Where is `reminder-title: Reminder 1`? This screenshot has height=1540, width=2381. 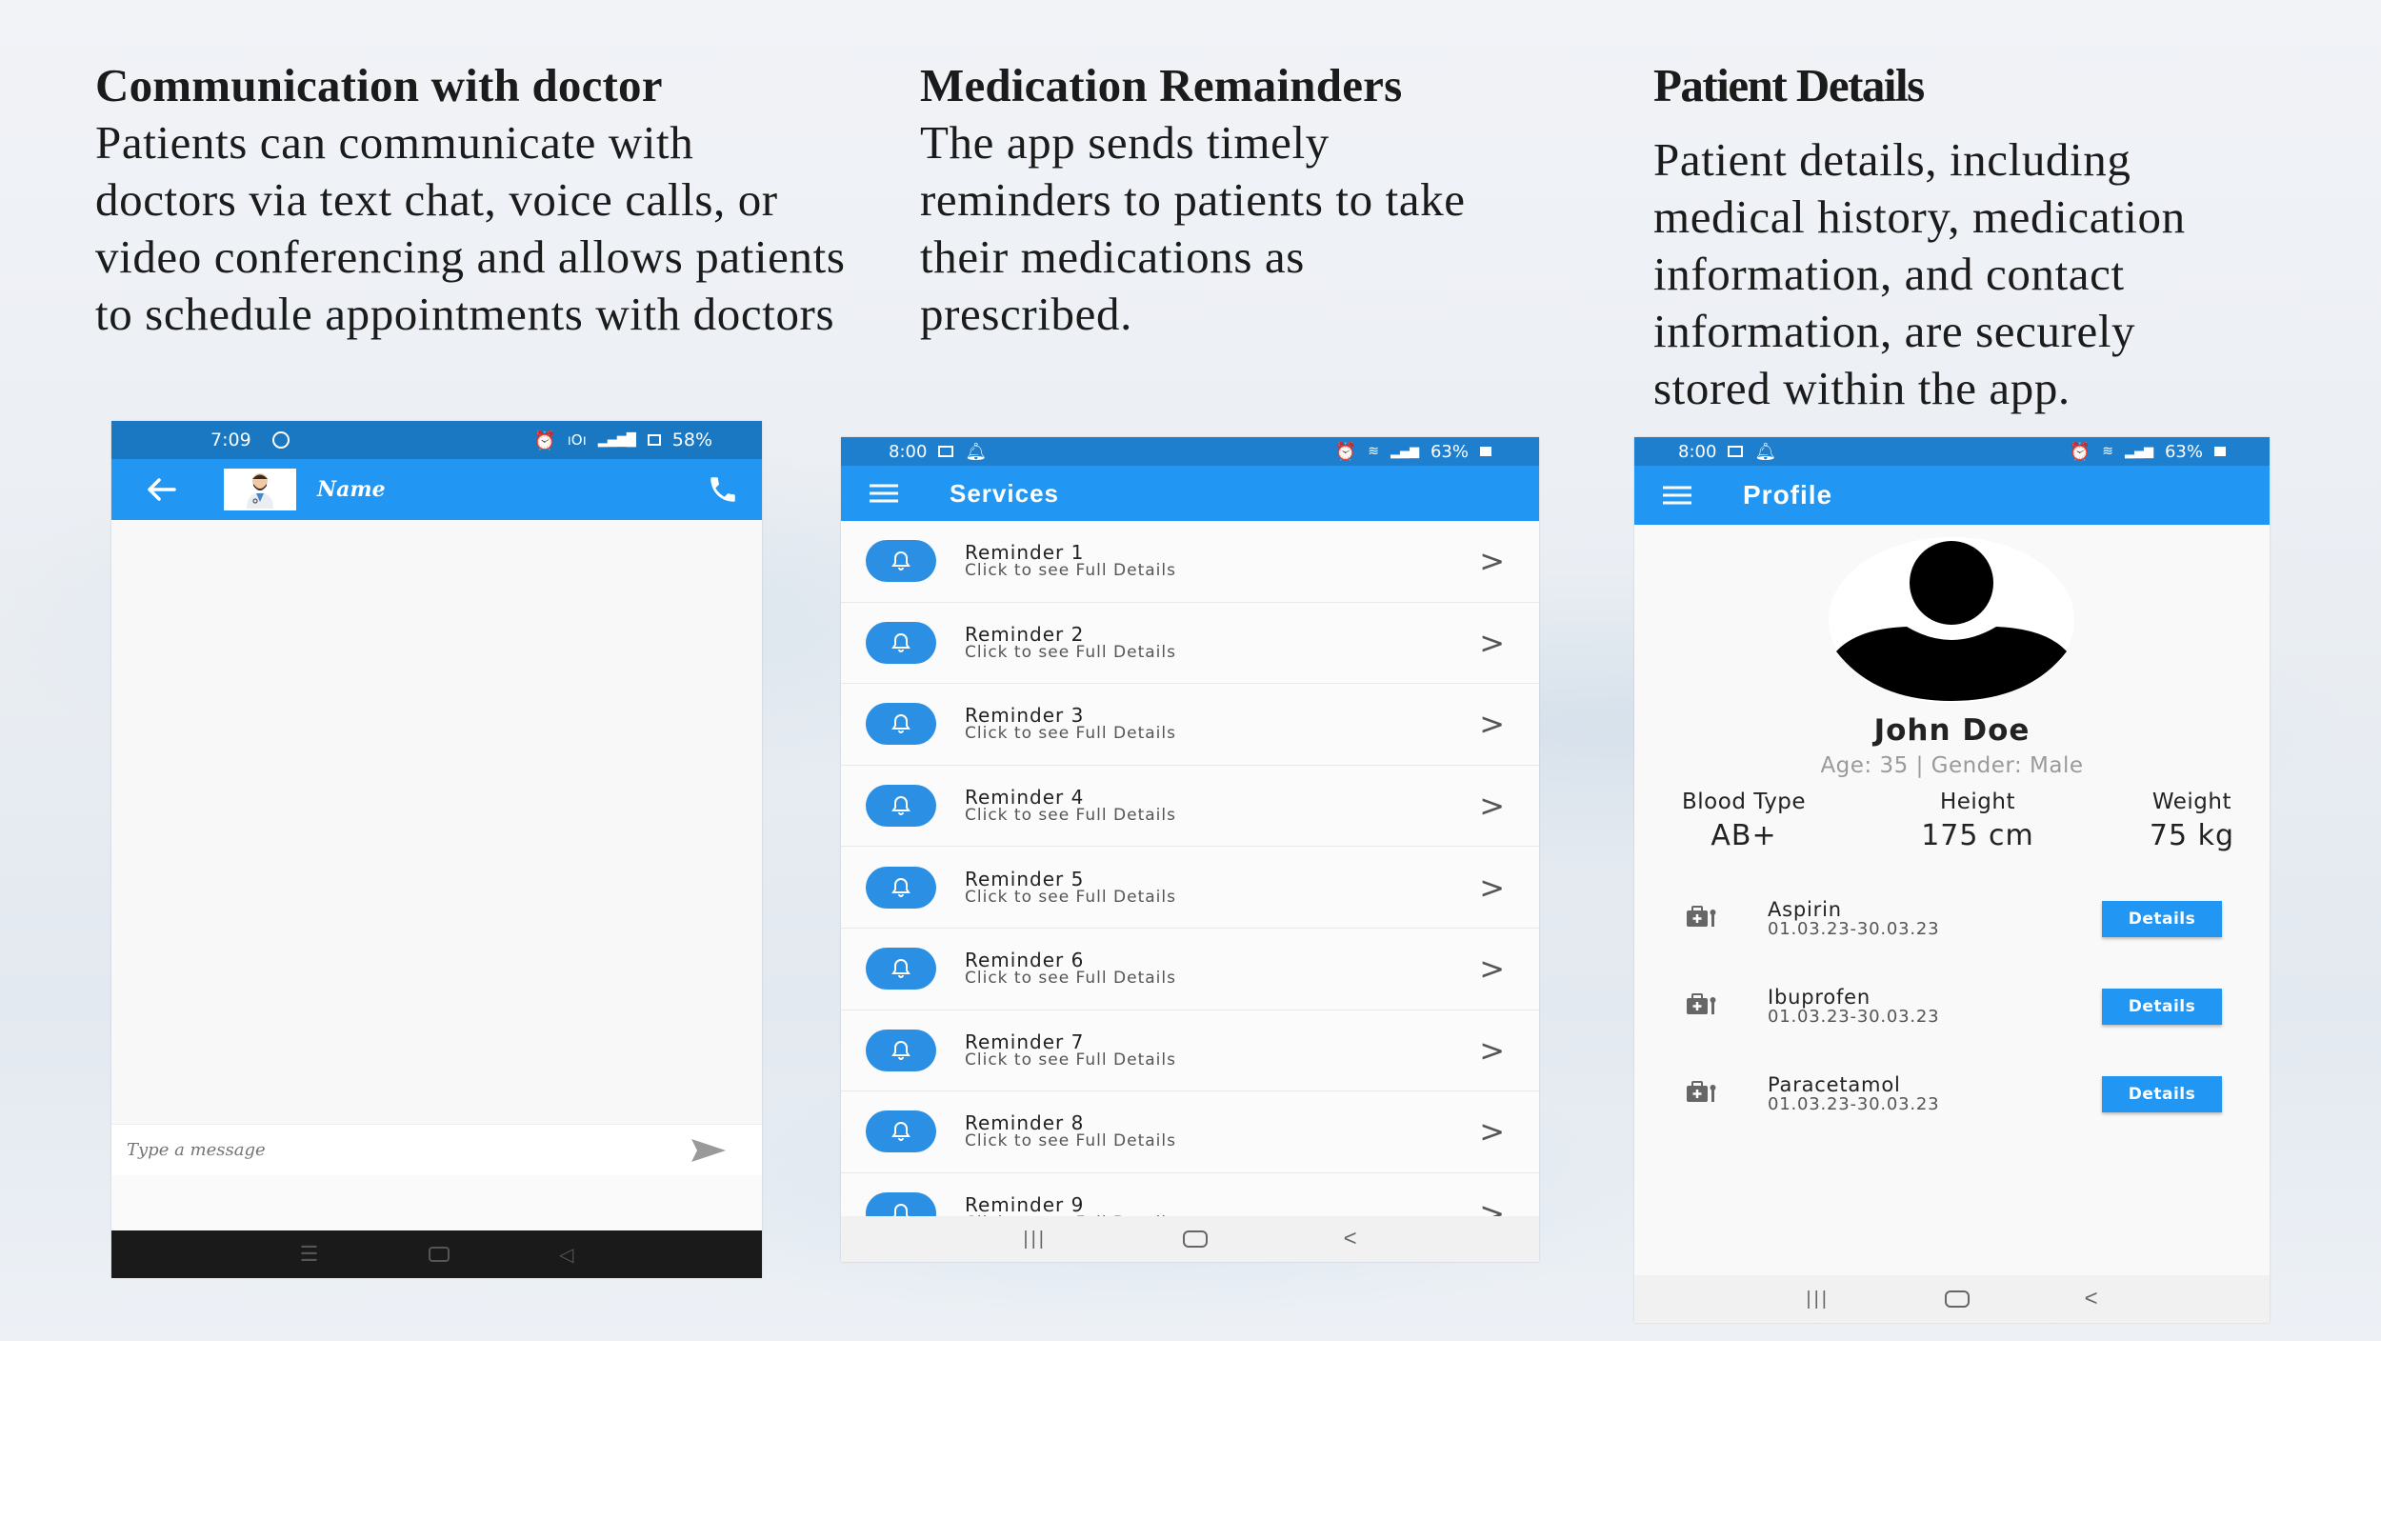
reminder-title: Reminder 1 is located at coordinates (1025, 553).